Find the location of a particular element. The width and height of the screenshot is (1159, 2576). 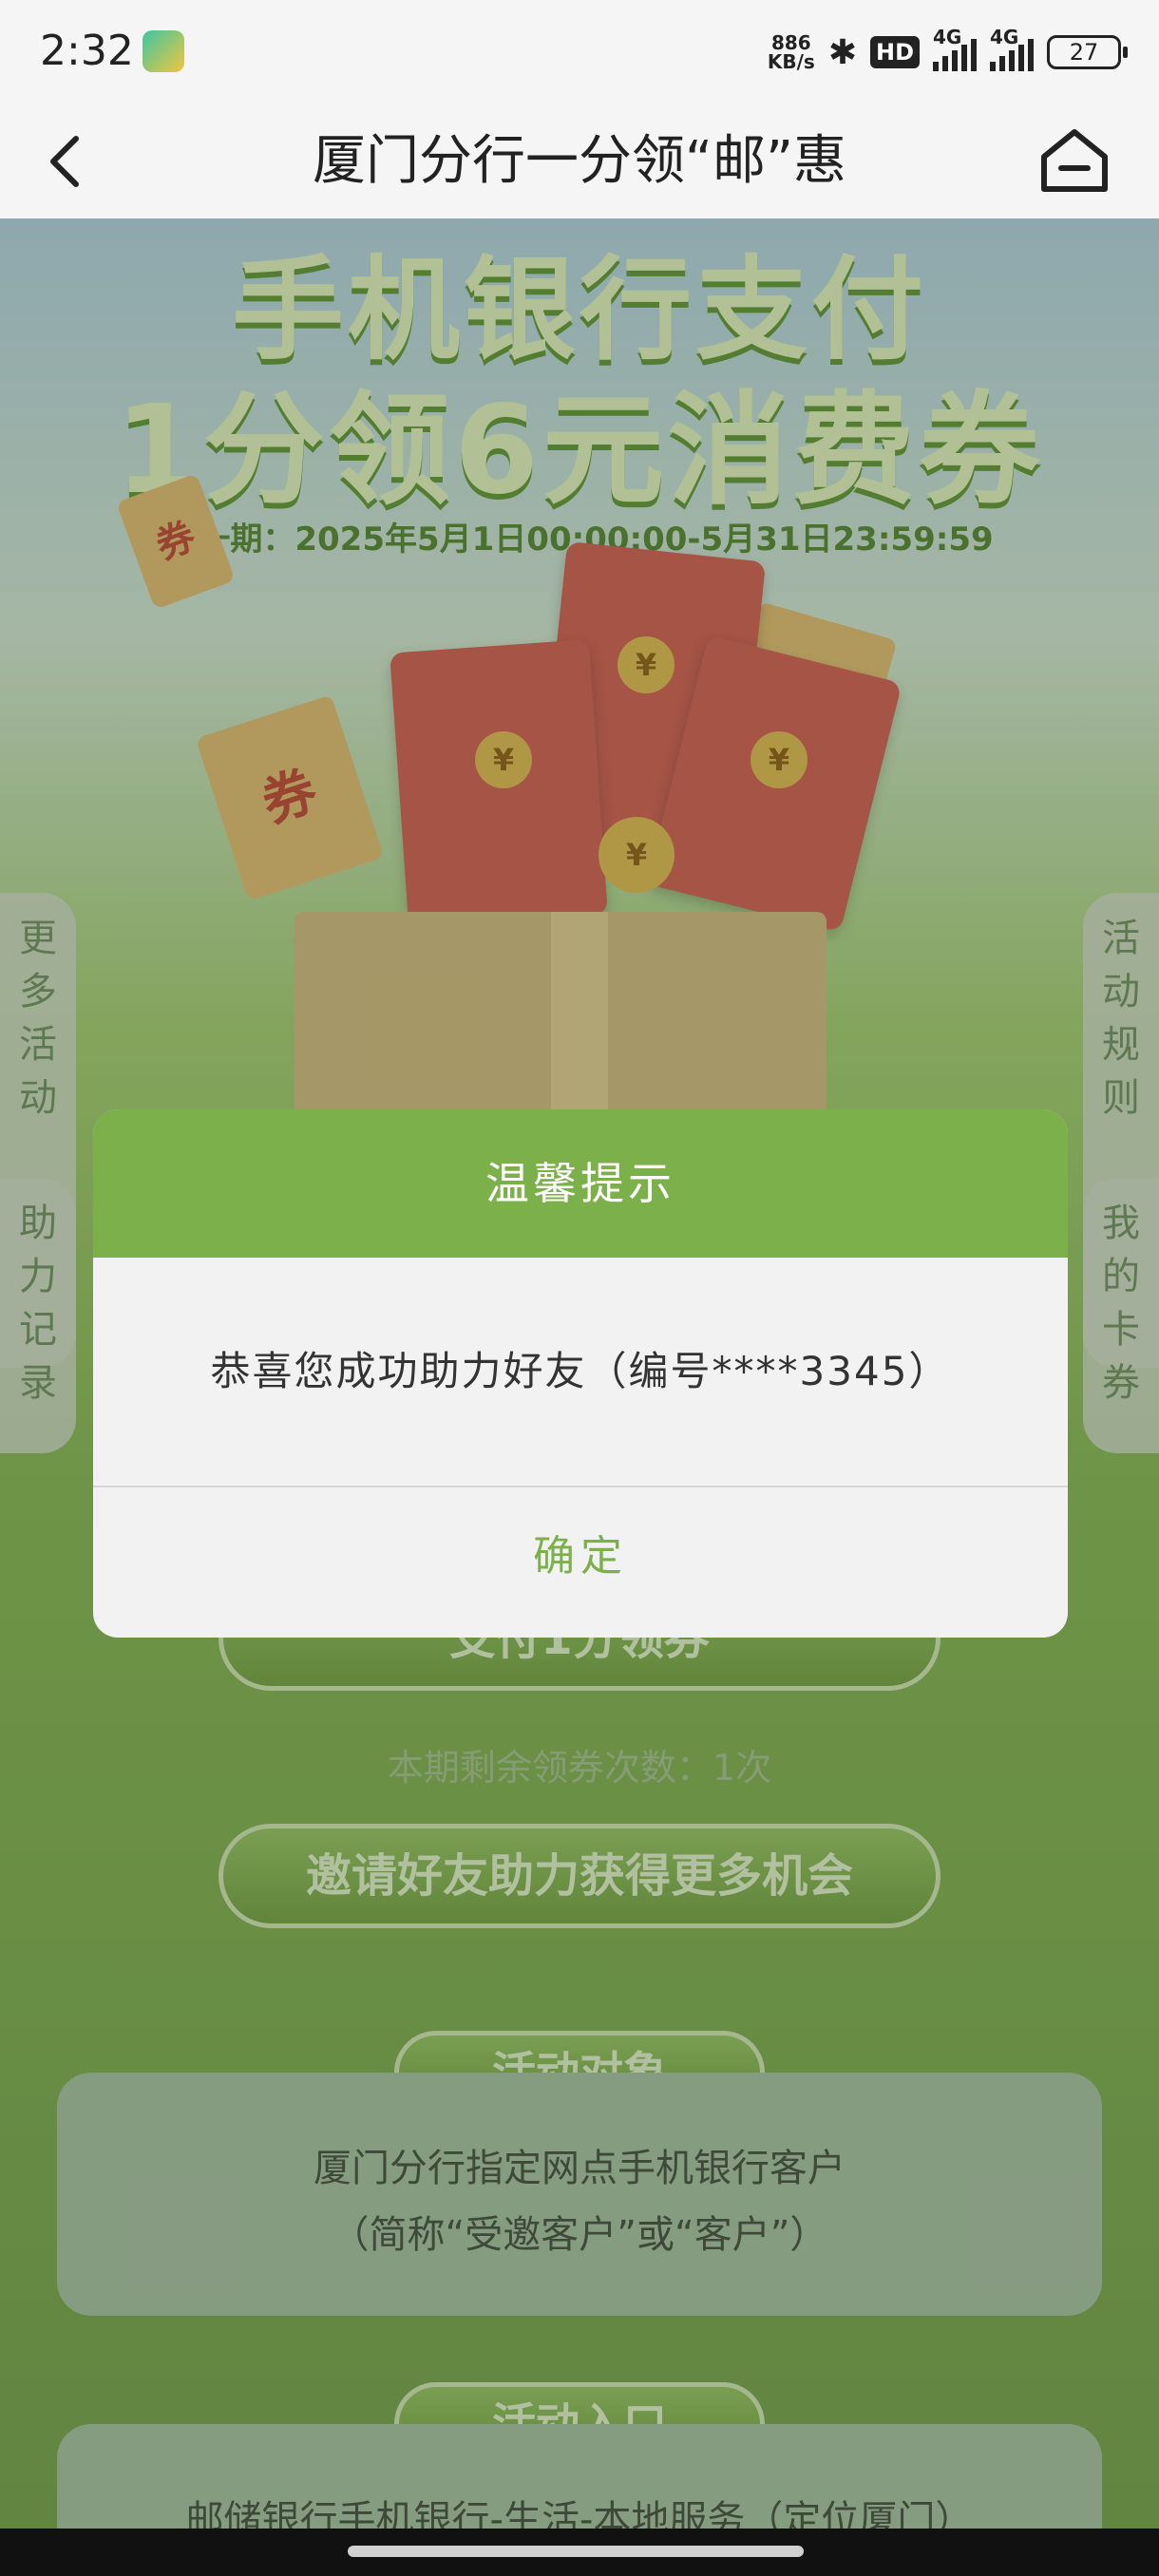

status-bar: 2:32 886 KB/s ✱ HD 4G 4G 27 is located at coordinates (579, 52).